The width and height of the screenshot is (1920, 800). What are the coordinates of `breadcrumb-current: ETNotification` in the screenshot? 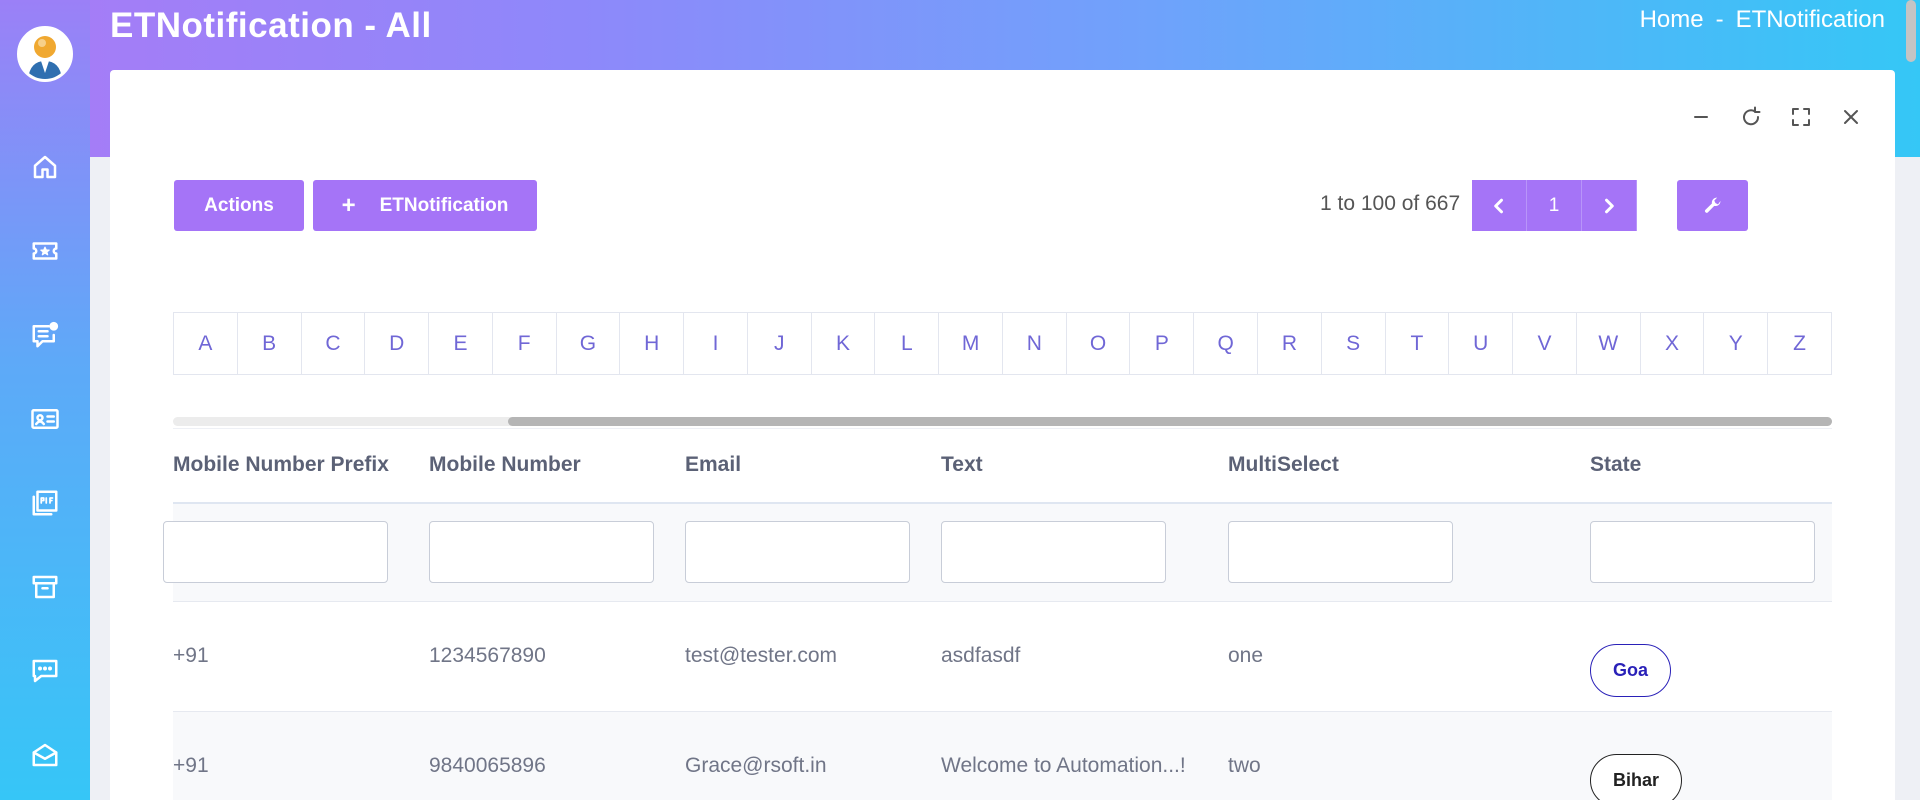 It's located at (1810, 20).